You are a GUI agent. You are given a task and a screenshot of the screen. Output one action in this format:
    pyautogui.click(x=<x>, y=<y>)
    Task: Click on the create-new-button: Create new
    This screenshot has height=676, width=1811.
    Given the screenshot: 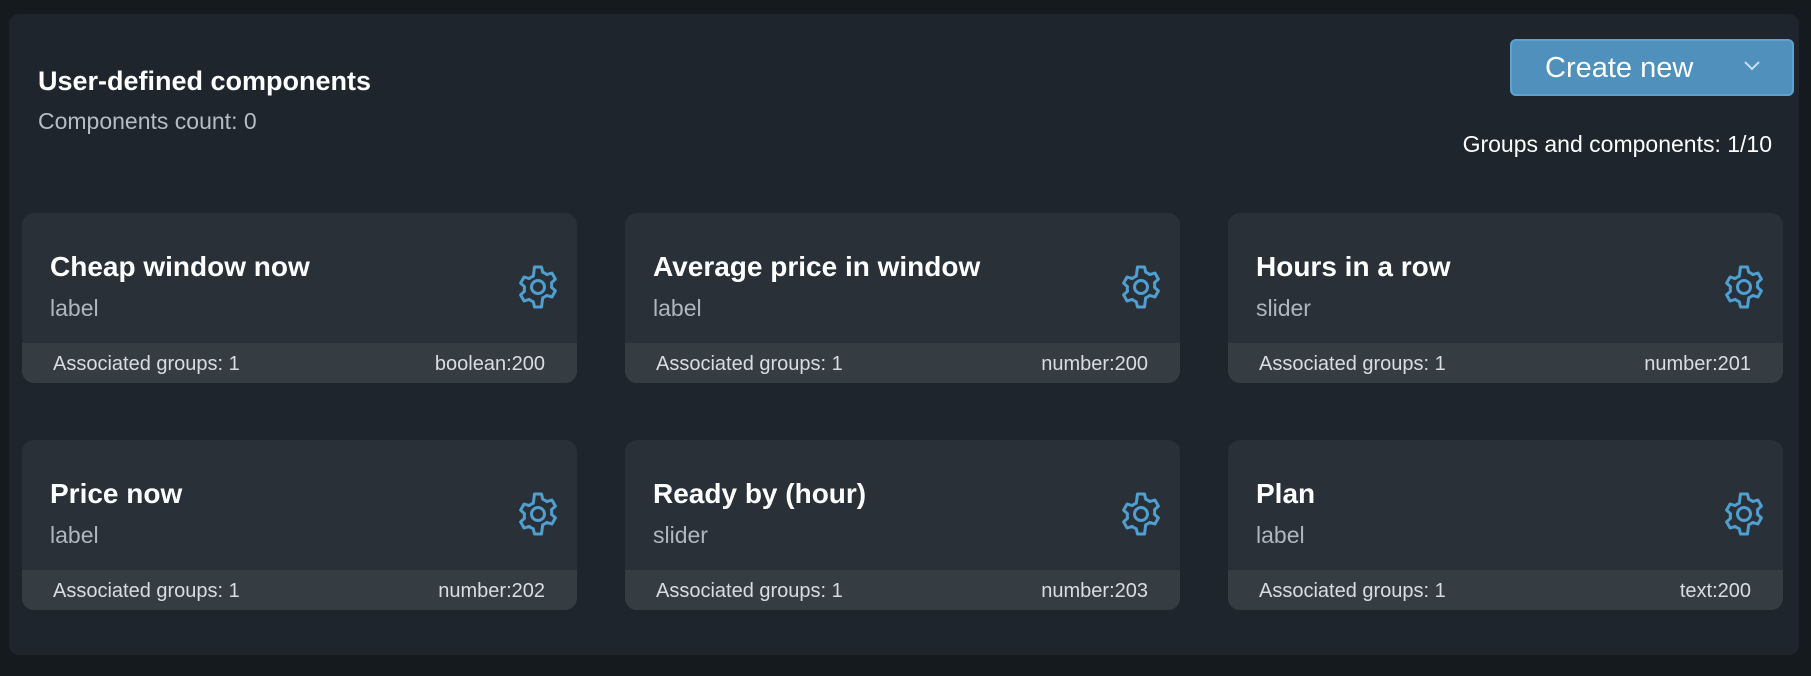 What is the action you would take?
    pyautogui.click(x=1652, y=67)
    